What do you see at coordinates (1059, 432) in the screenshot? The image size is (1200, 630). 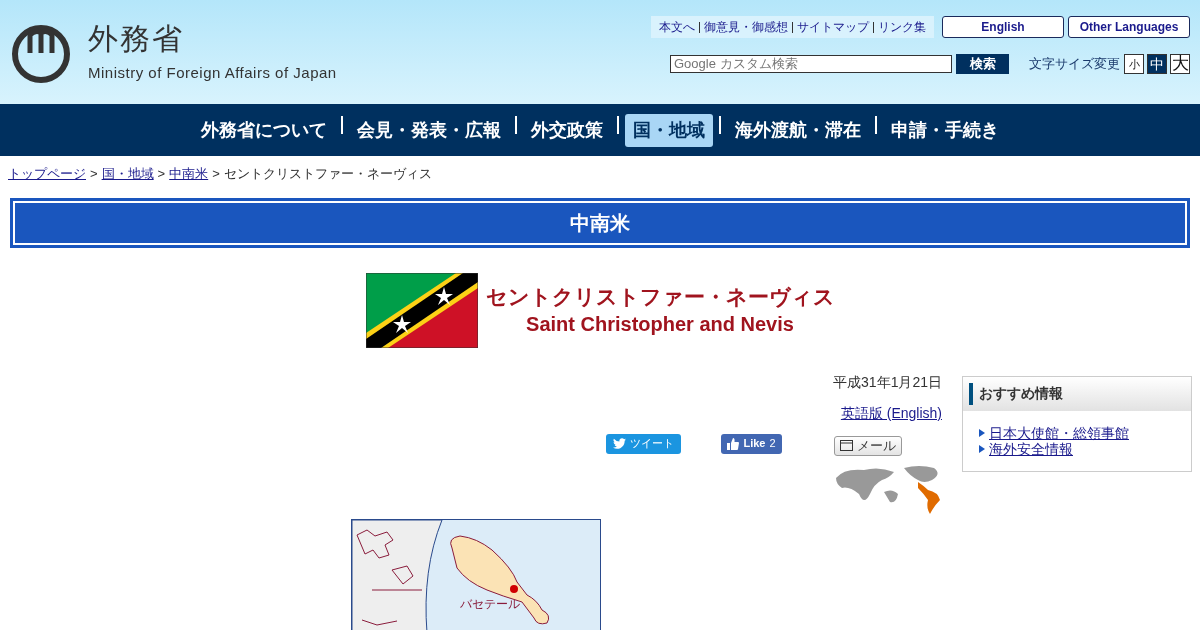 I see `sidebar-link: 日本大使館・総領事館` at bounding box center [1059, 432].